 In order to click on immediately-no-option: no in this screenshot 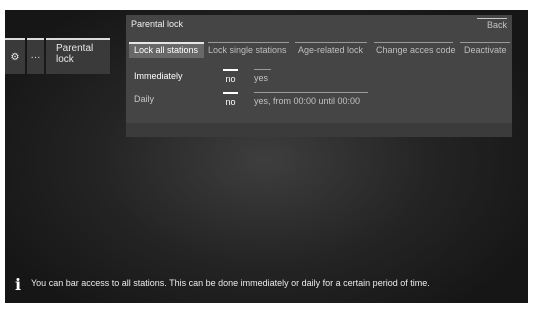, I will do `click(230, 76)`.